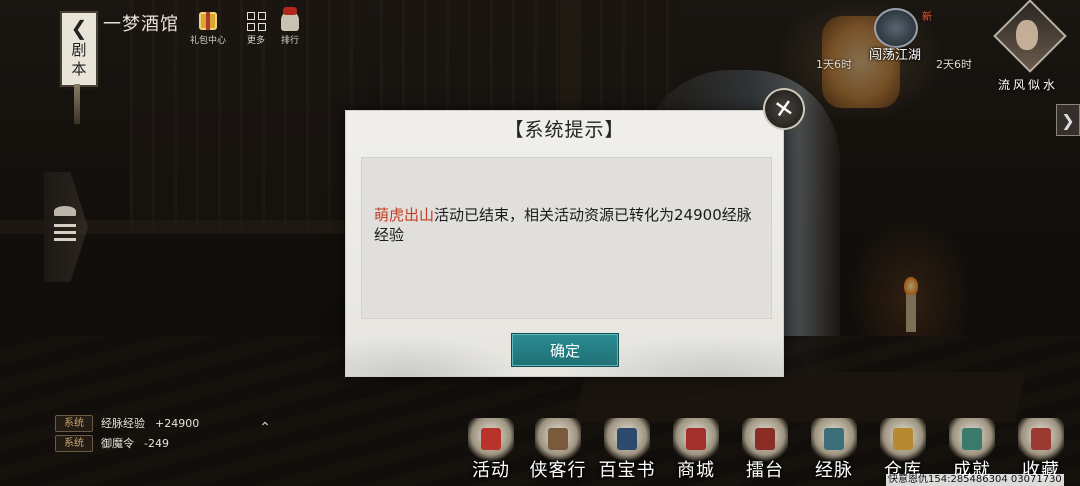 The height and width of the screenshot is (486, 1080). Describe the element at coordinates (627, 451) in the screenshot. I see `nav-baibaoshu: 百宝书` at that location.